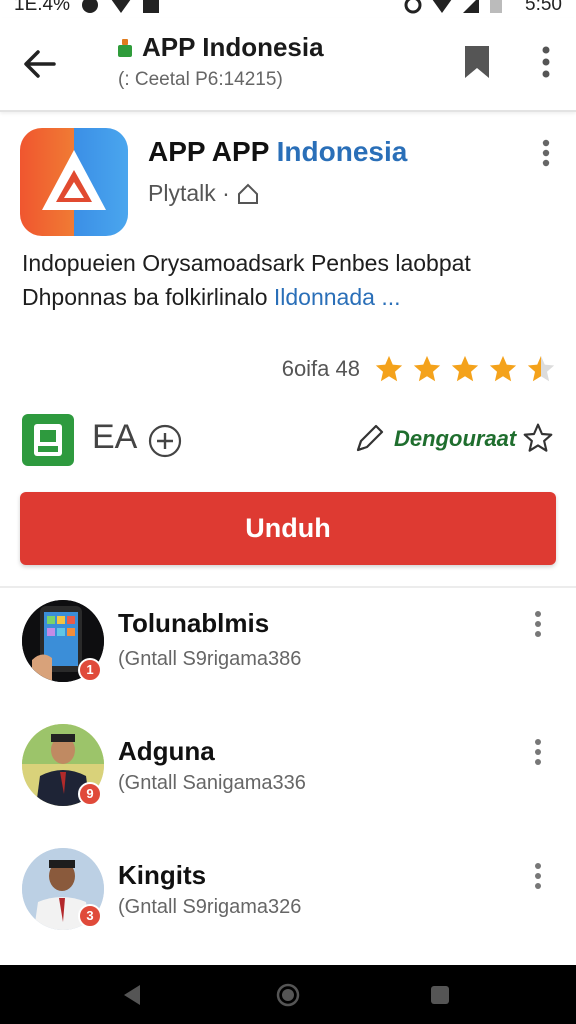 The height and width of the screenshot is (1024, 576). I want to click on bookmark-icon, so click(477, 62).